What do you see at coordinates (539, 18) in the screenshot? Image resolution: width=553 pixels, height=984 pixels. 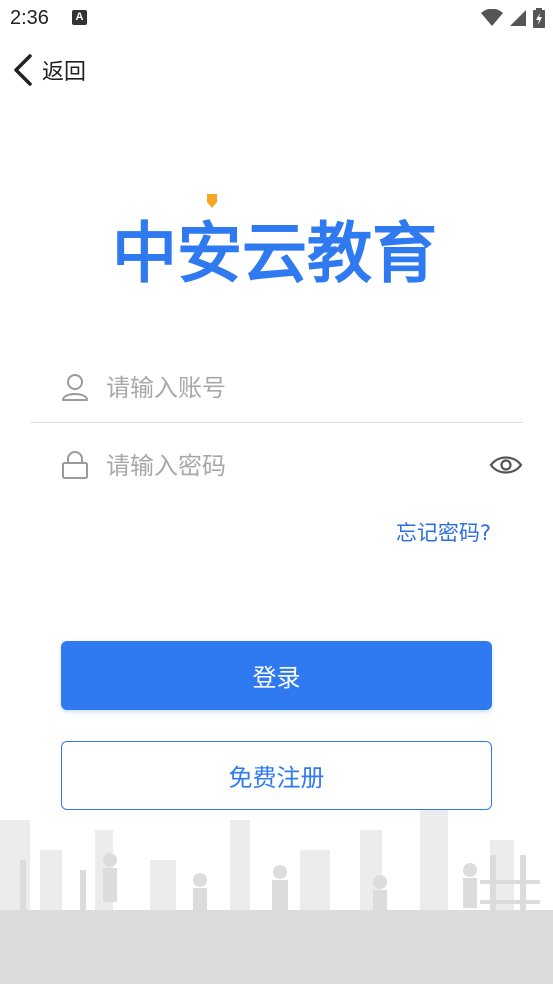 I see `battery-icon` at bounding box center [539, 18].